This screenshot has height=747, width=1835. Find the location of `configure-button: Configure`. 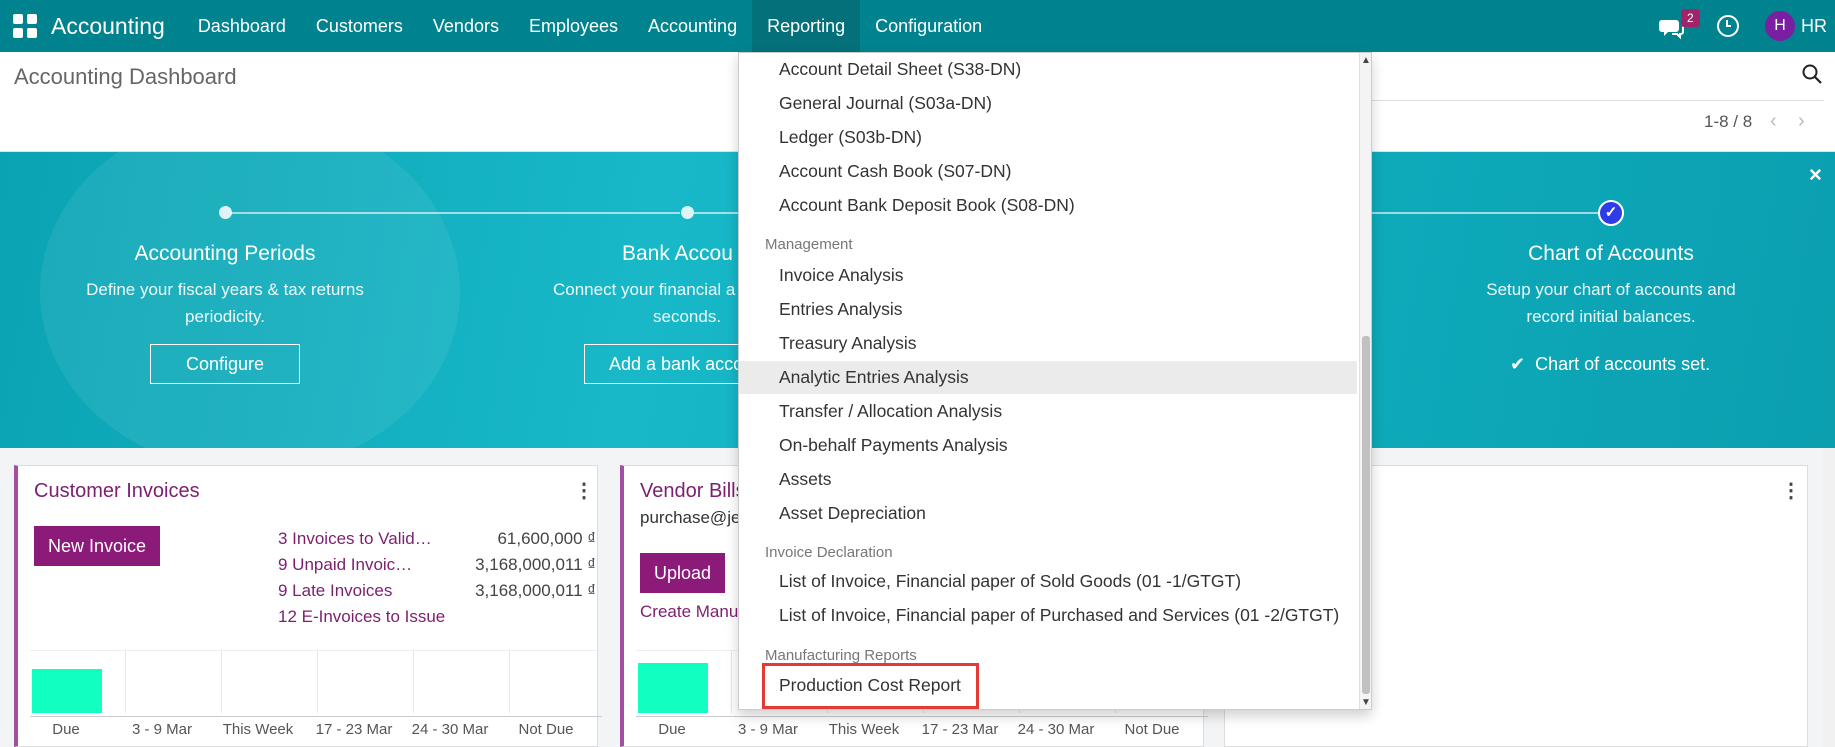

configure-button: Configure is located at coordinates (225, 364).